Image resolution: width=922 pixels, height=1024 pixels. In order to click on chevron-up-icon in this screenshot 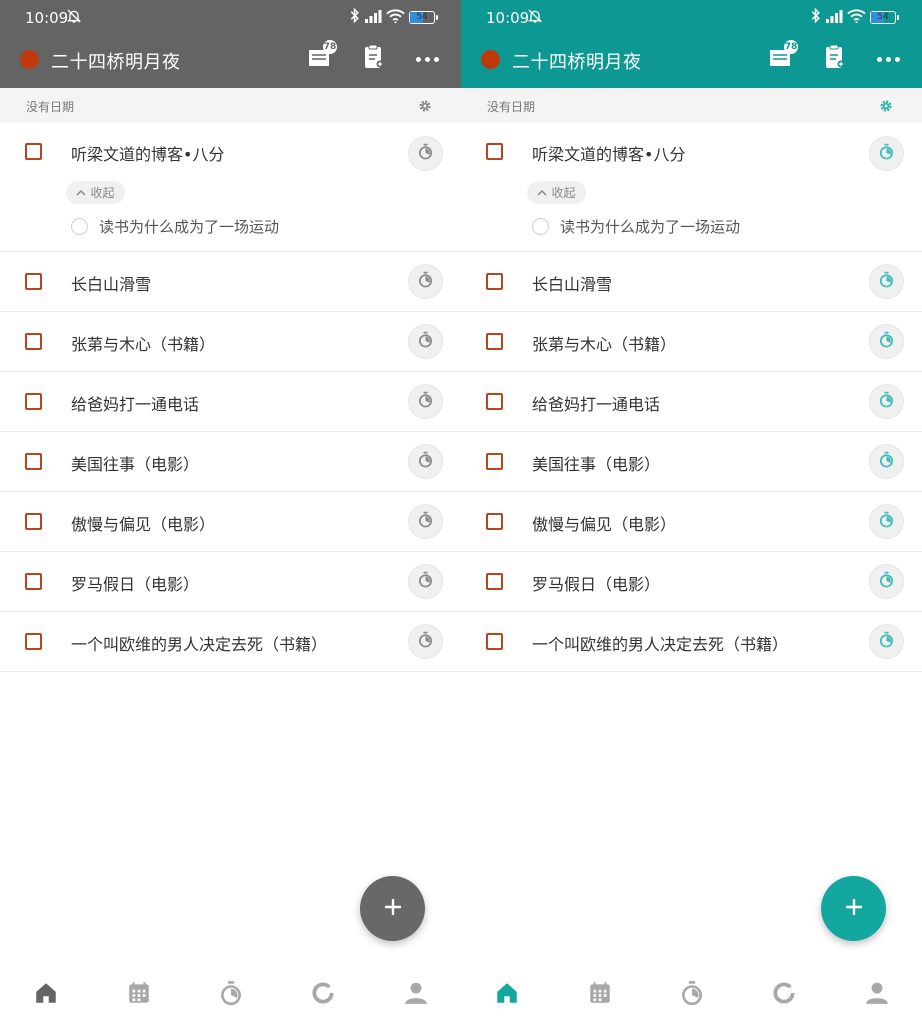, I will do `click(542, 193)`.